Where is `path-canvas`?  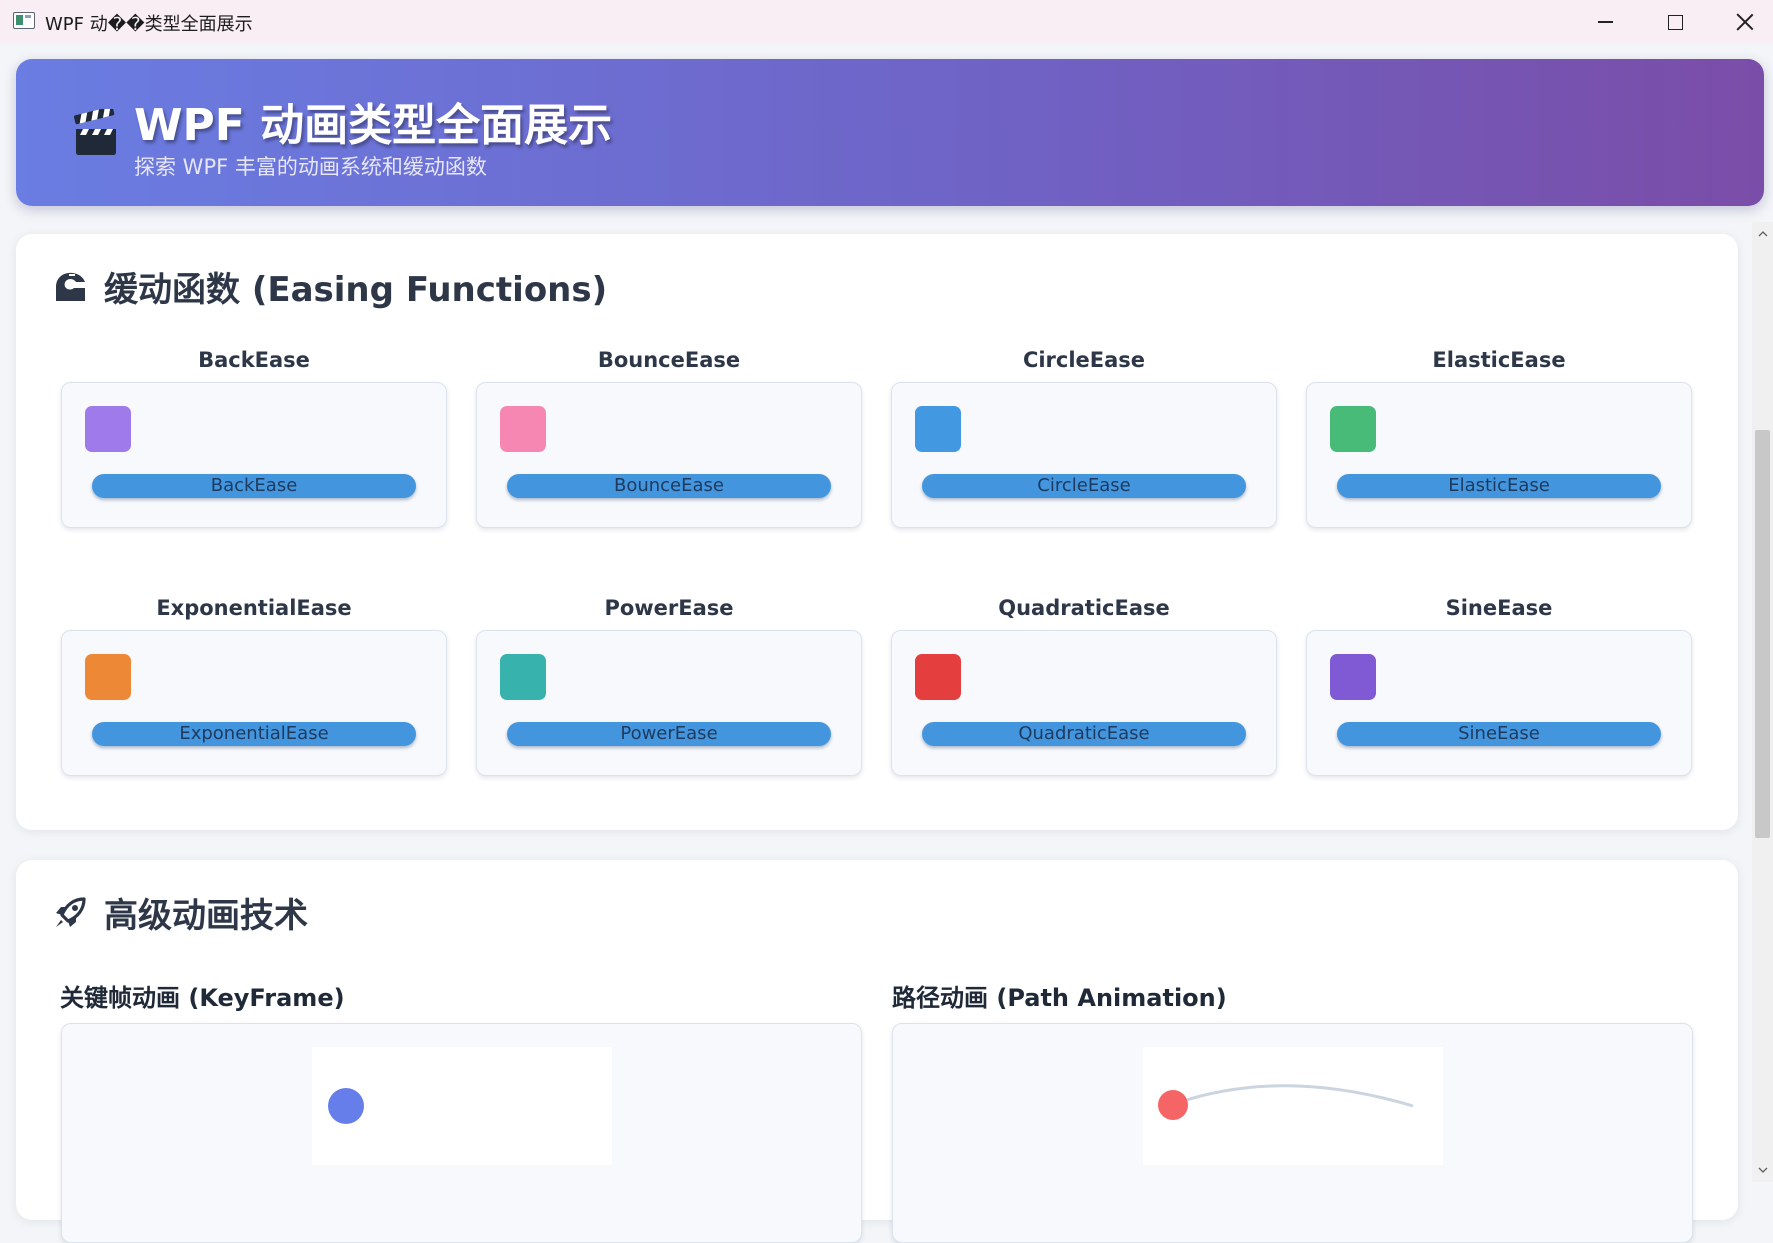 path-canvas is located at coordinates (1293, 1106).